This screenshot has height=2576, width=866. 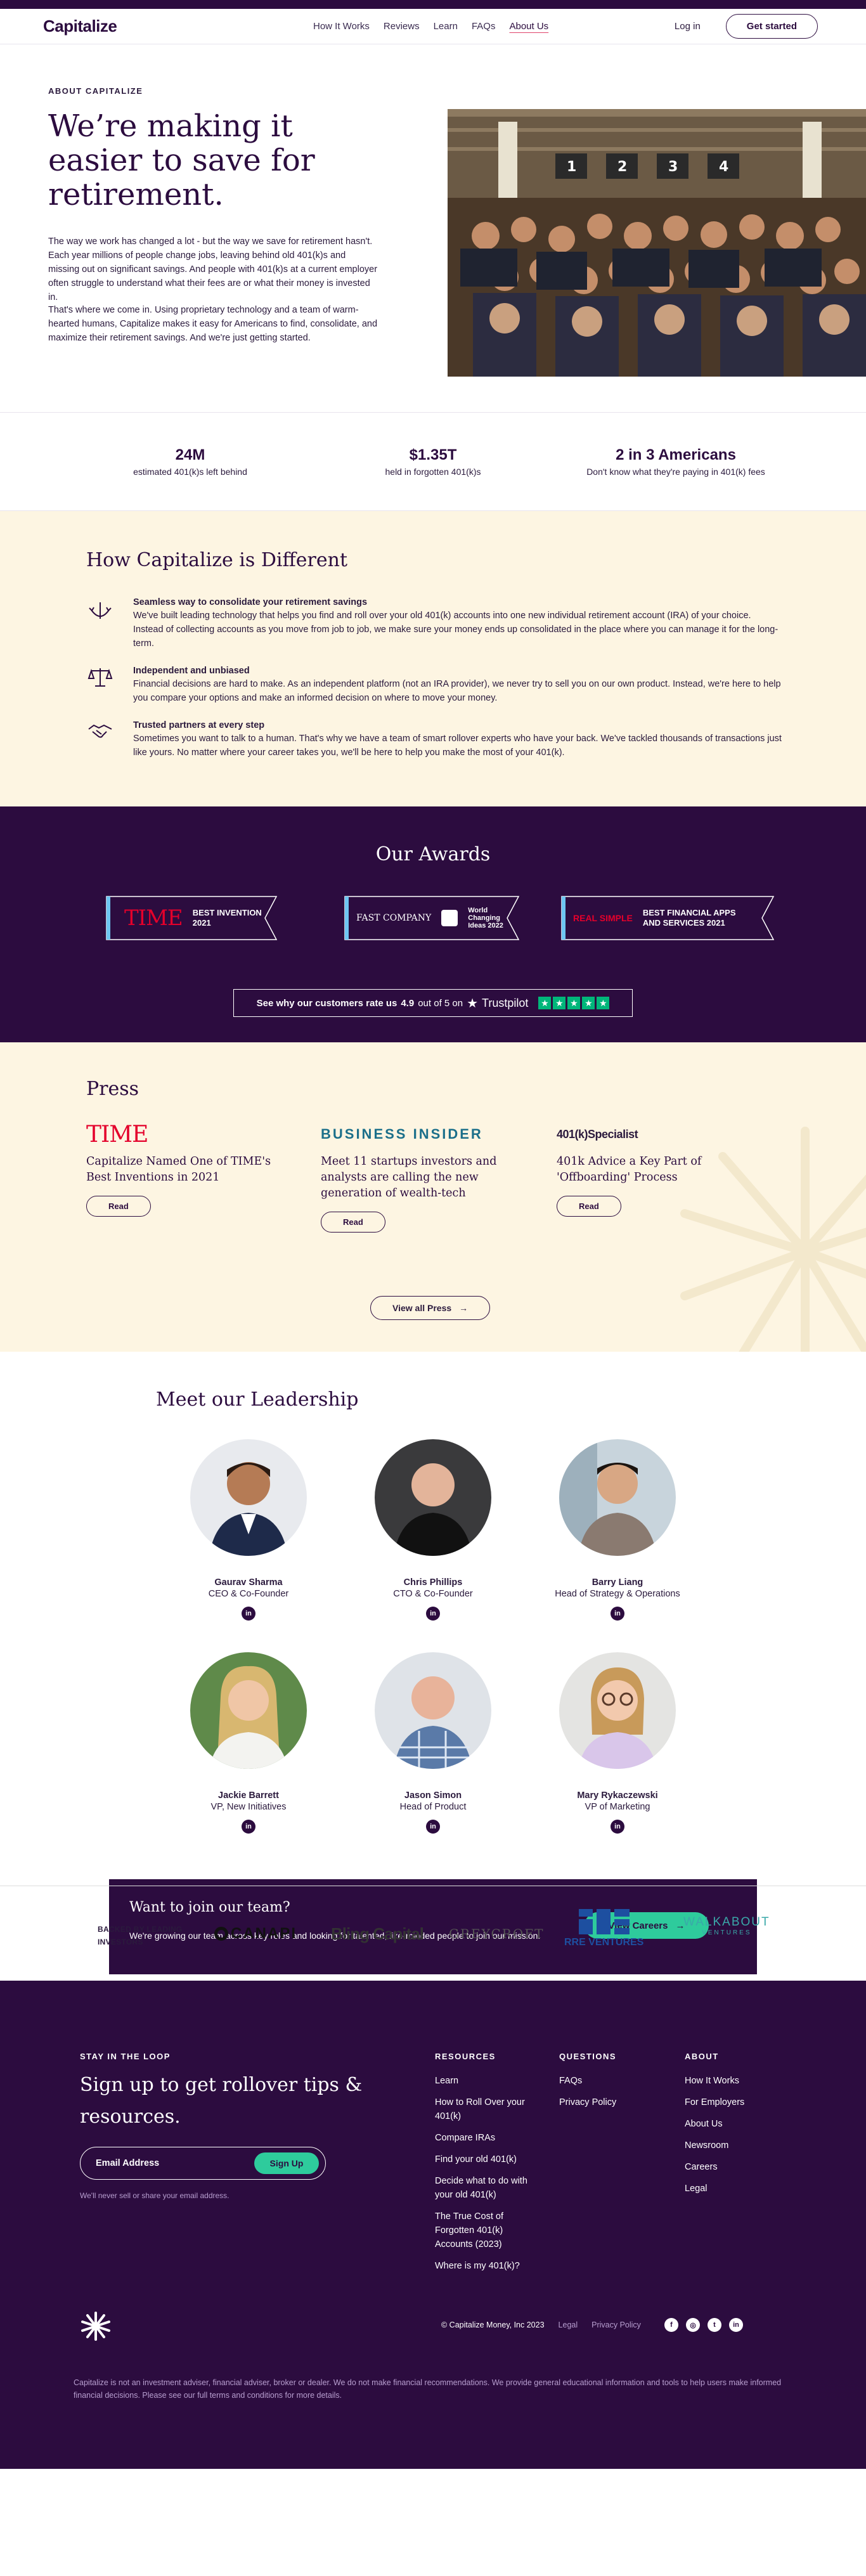 I want to click on footer-link: Privacy Policy, so click(x=616, y=2102).